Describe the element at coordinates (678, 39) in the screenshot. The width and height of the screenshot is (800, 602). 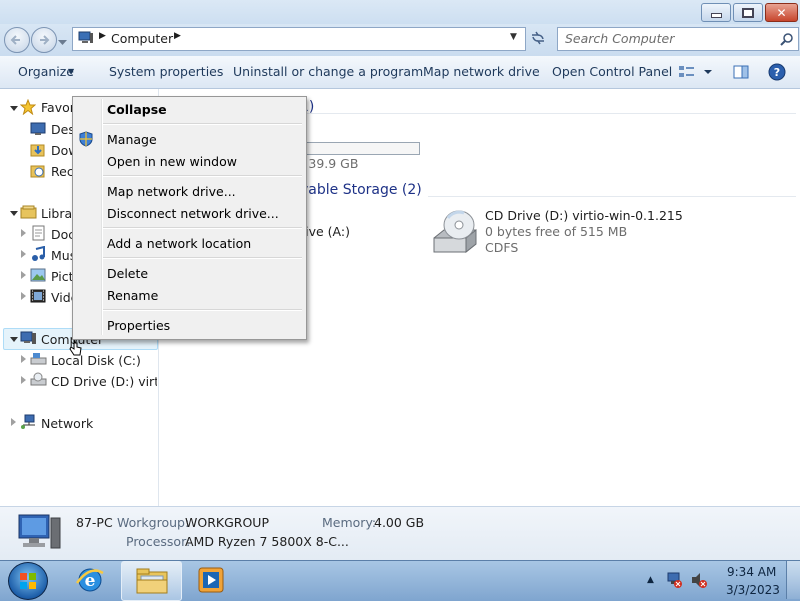
I see `search-input: Search Computer` at that location.